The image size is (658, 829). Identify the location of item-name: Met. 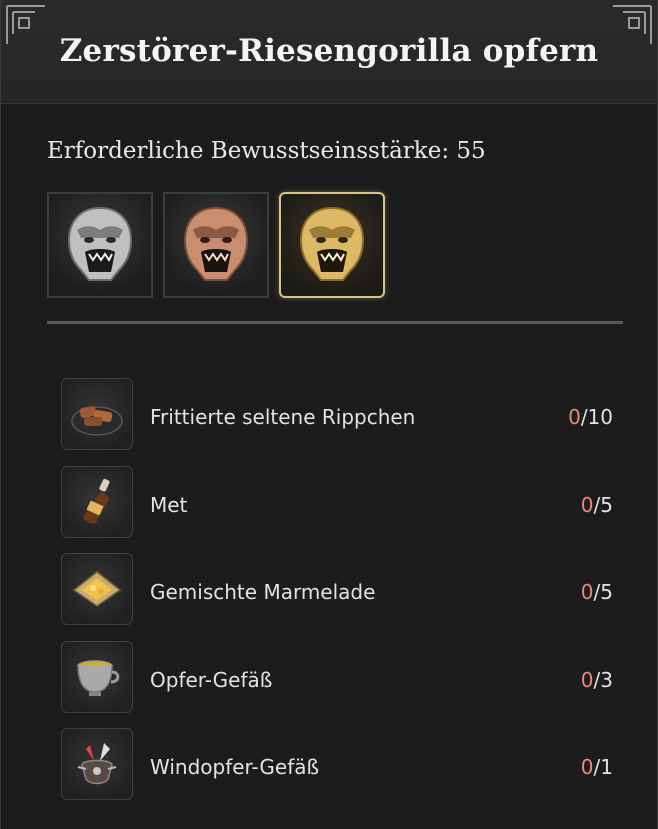
(169, 504).